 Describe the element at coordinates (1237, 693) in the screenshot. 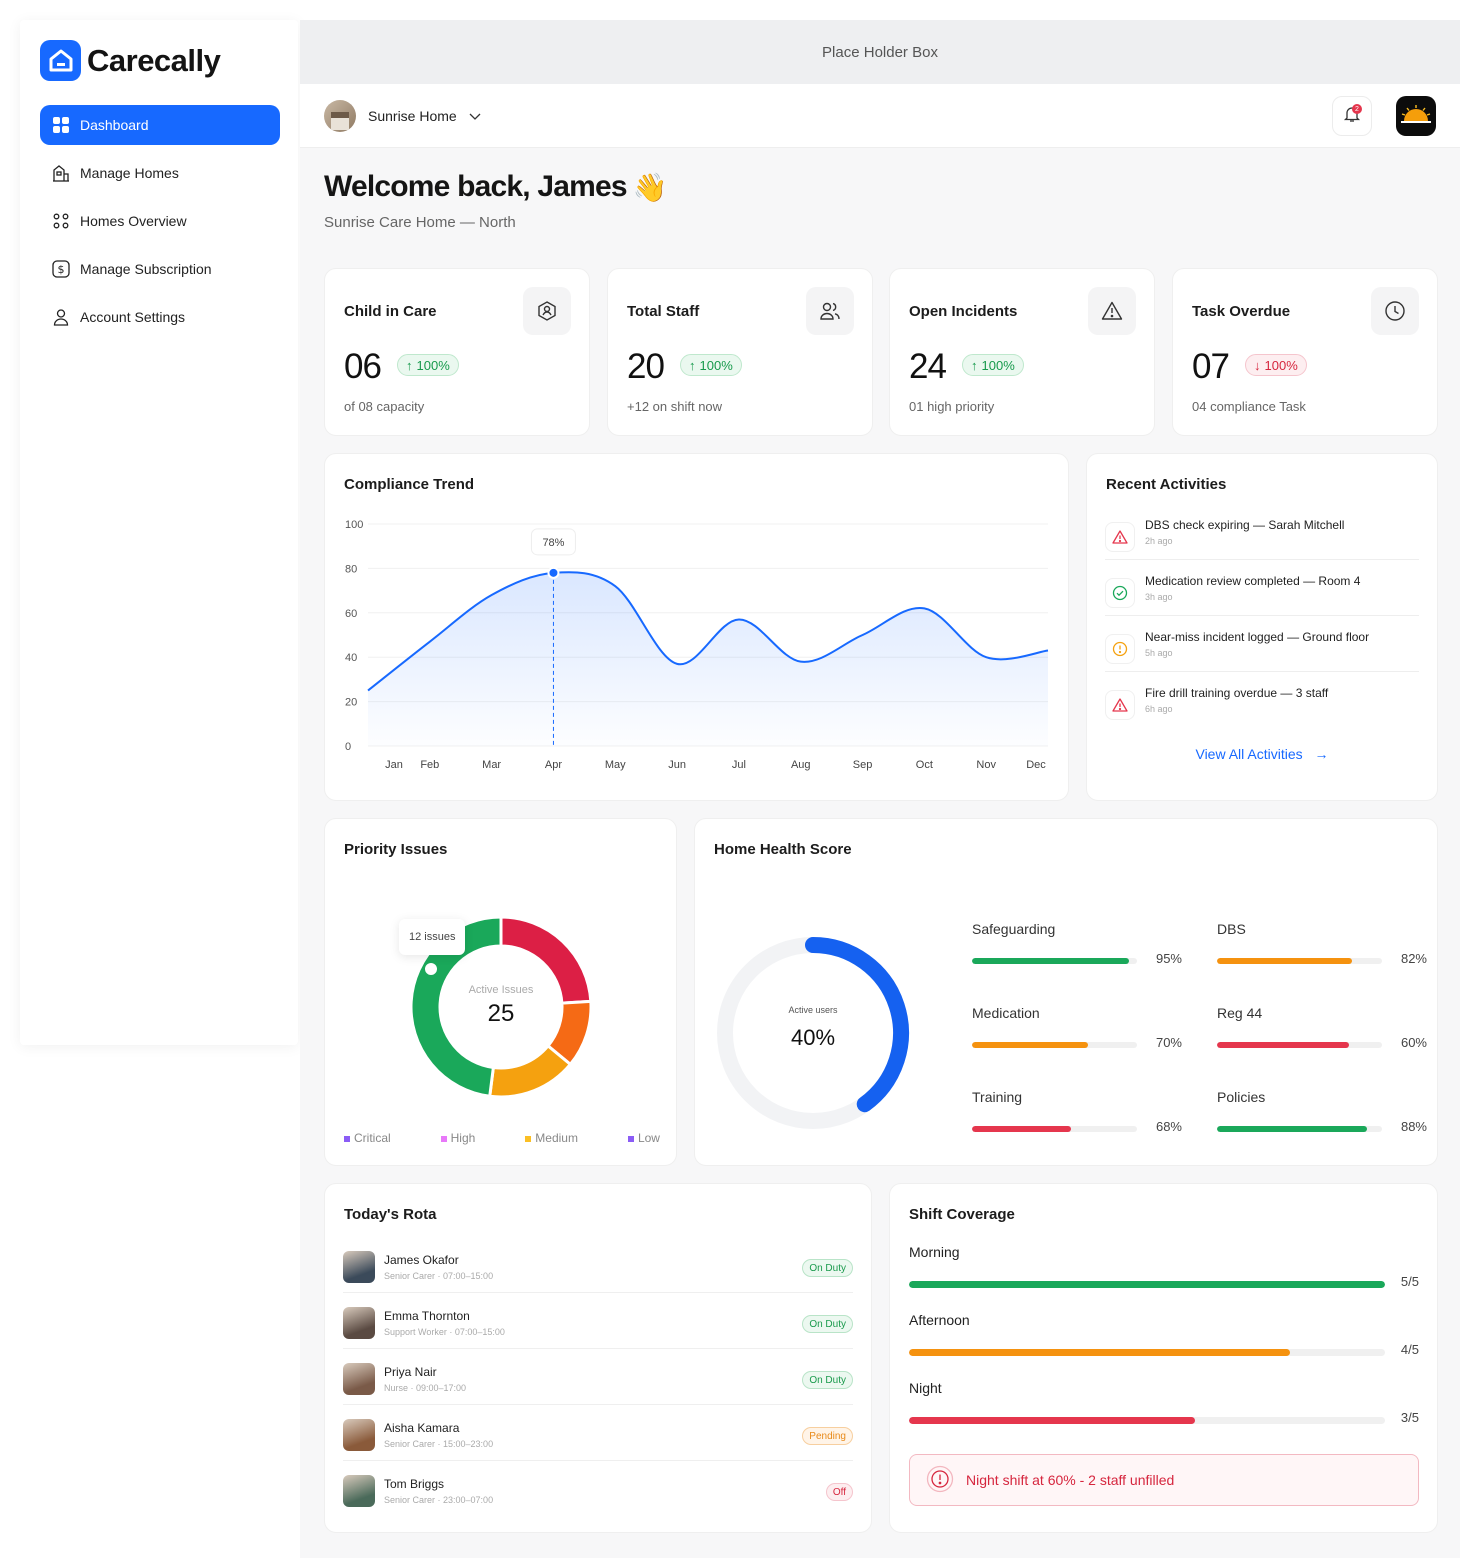

I see `activity-text: Fire drill training overdue — 3 staff` at that location.